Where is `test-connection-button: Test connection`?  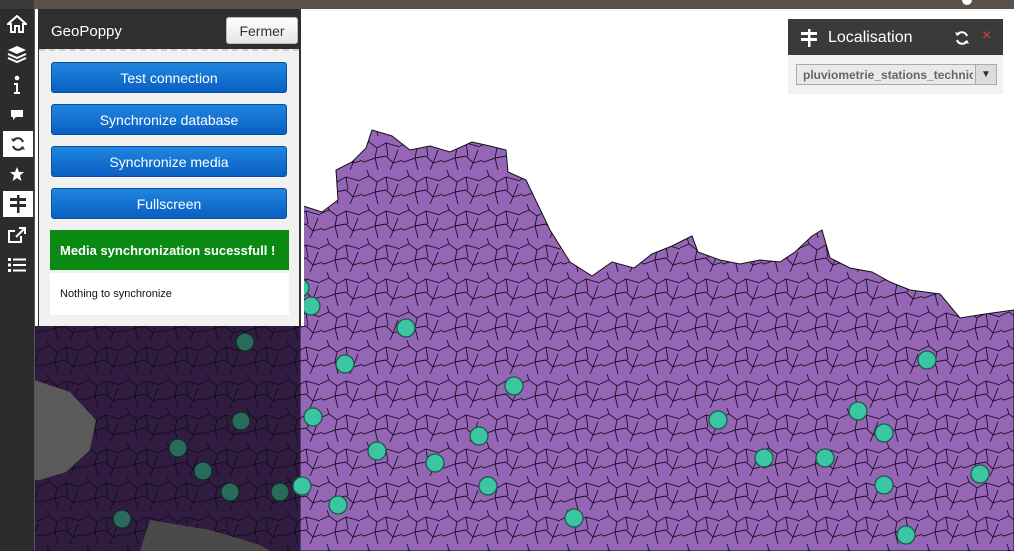 test-connection-button: Test connection is located at coordinates (169, 77).